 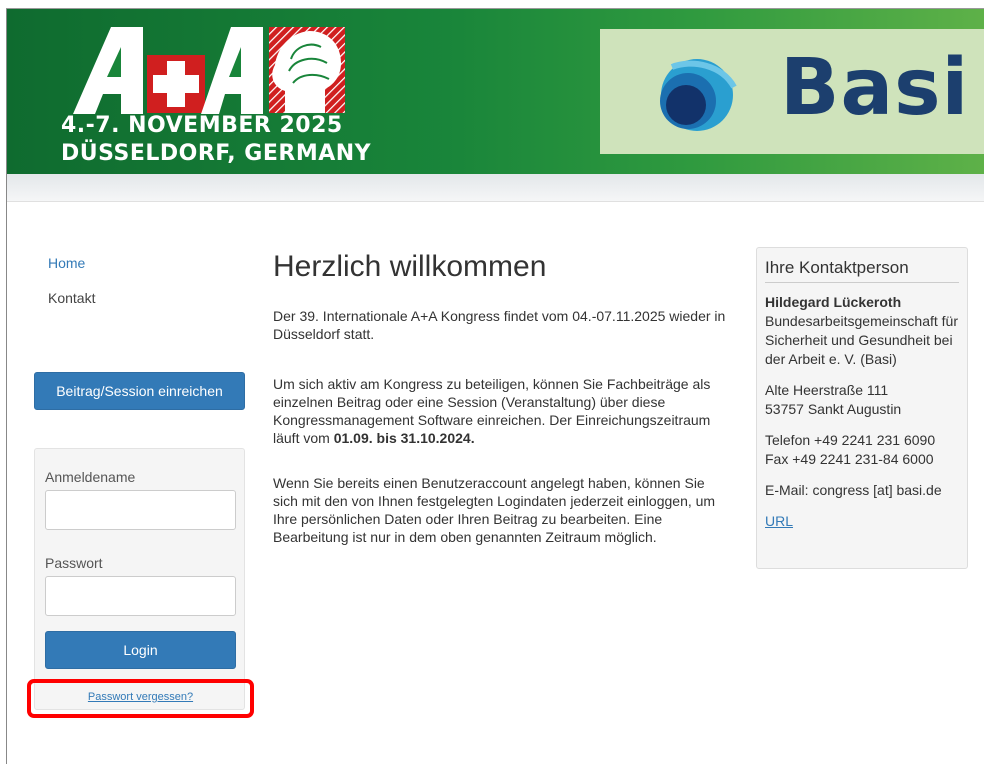 What do you see at coordinates (827, 390) in the screenshot?
I see `contact-street: Alte Heerstraße 111` at bounding box center [827, 390].